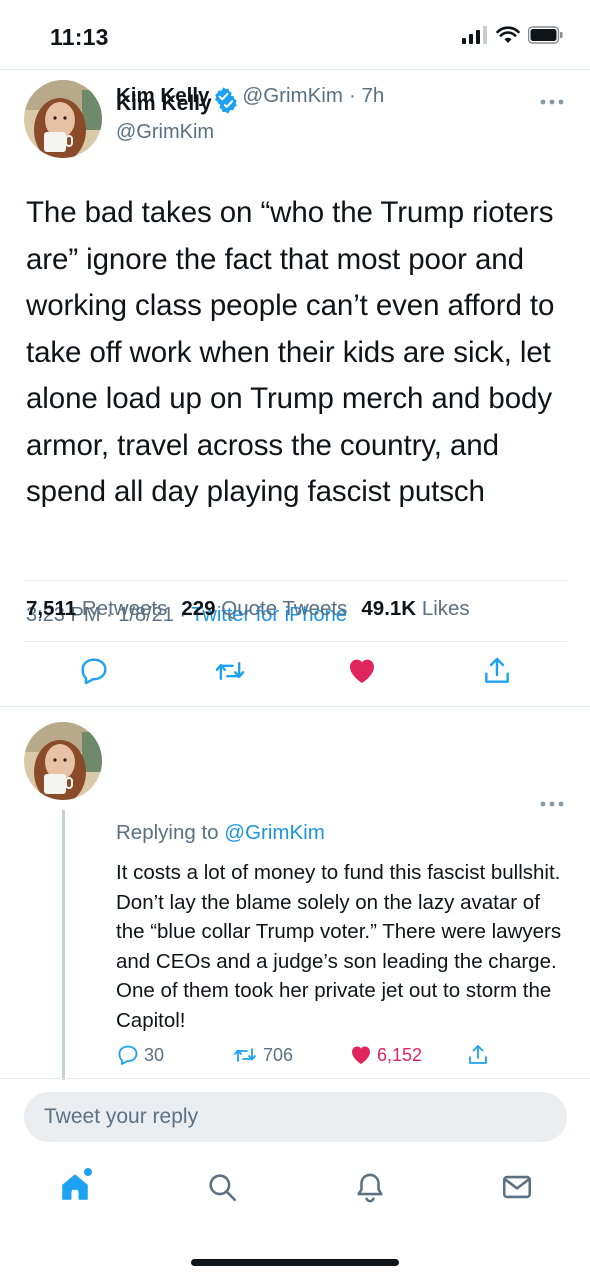  What do you see at coordinates (508, 34) in the screenshot?
I see `wifi-icon` at bounding box center [508, 34].